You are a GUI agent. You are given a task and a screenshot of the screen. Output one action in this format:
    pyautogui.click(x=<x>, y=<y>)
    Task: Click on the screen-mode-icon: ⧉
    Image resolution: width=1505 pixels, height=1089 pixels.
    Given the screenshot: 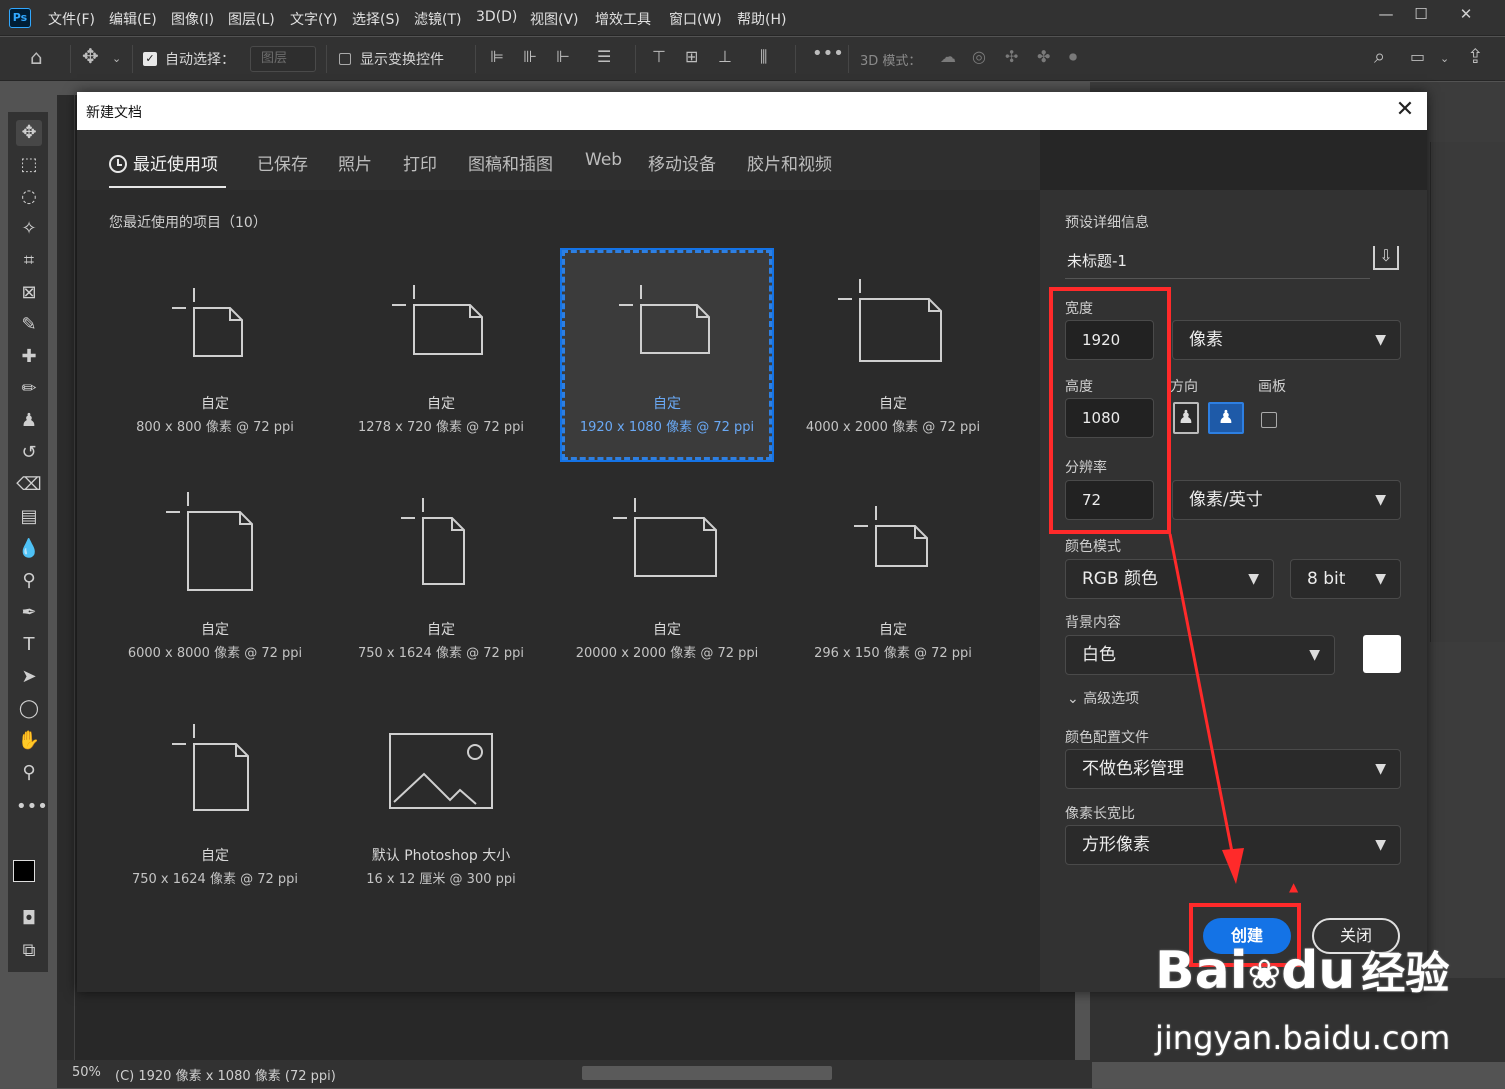 What is the action you would take?
    pyautogui.click(x=29, y=951)
    